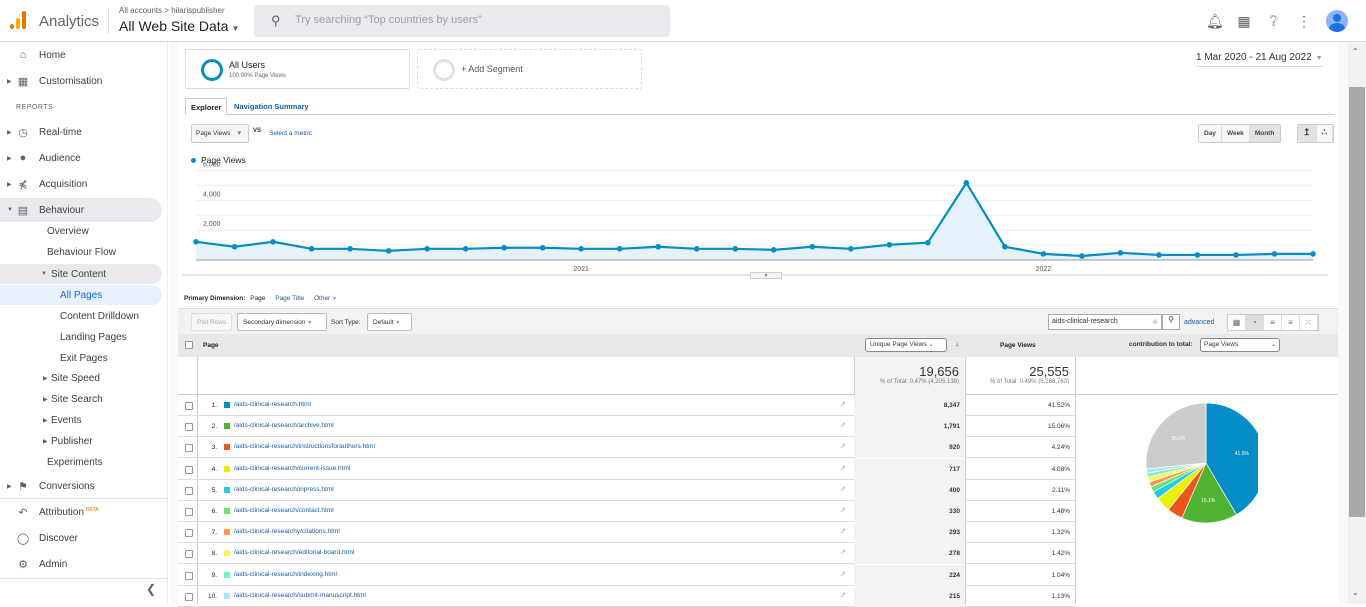  What do you see at coordinates (19, 20) in the screenshot?
I see `analytics-logo` at bounding box center [19, 20].